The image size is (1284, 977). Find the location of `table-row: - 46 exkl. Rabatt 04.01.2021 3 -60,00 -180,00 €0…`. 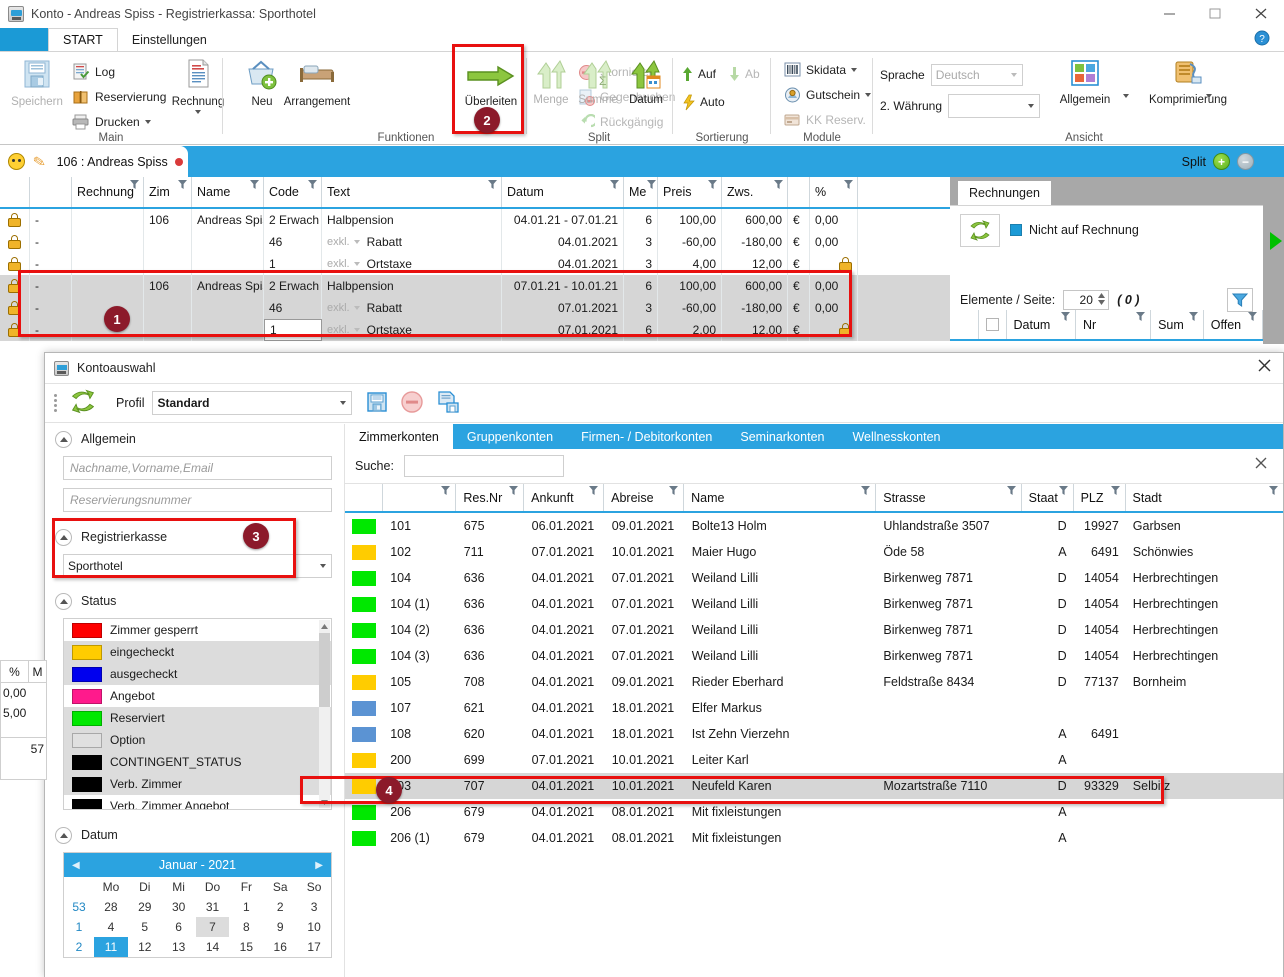

table-row: - 46 exkl. Rabatt 04.01.2021 3 -60,00 -180,00 €0… is located at coordinates (475, 242).